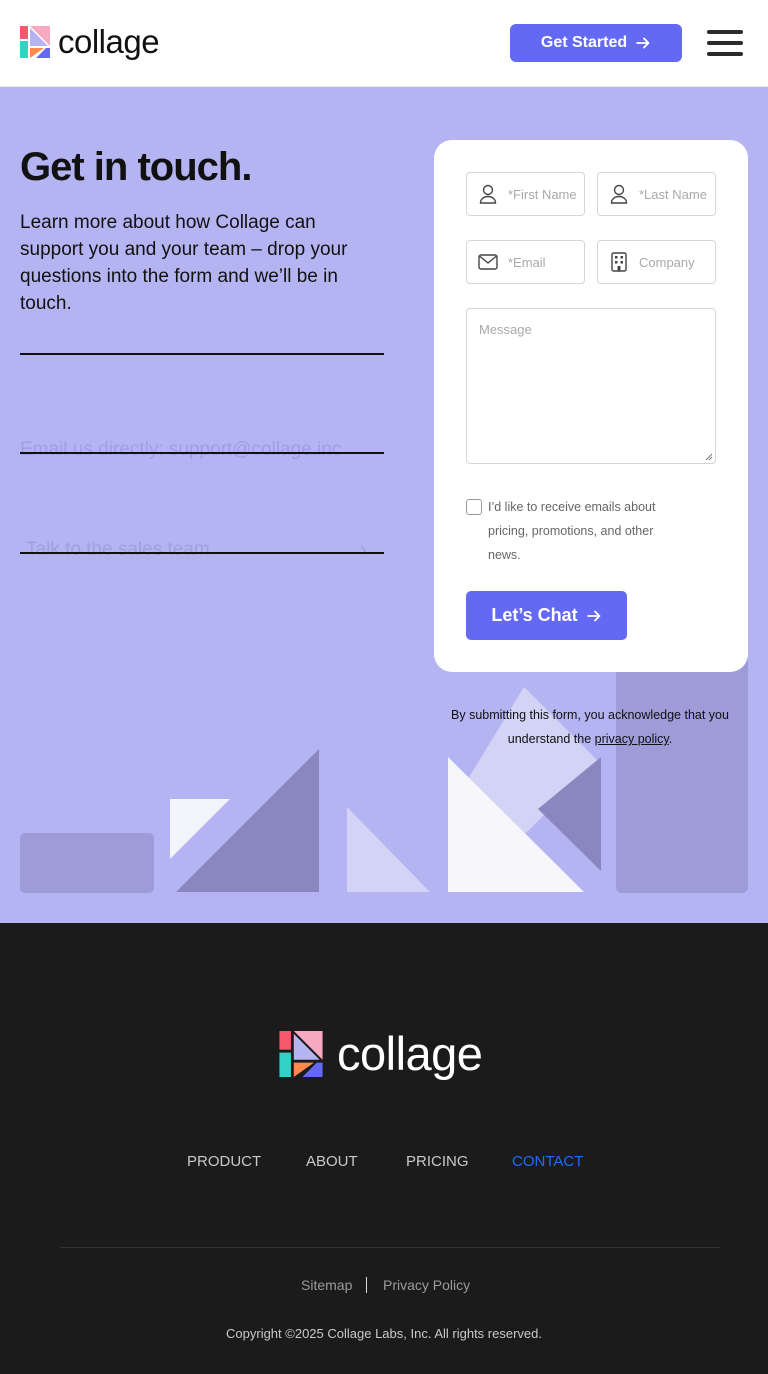 The width and height of the screenshot is (768, 1374). Describe the element at coordinates (709, 457) in the screenshot. I see `resize-handle-icon` at that location.